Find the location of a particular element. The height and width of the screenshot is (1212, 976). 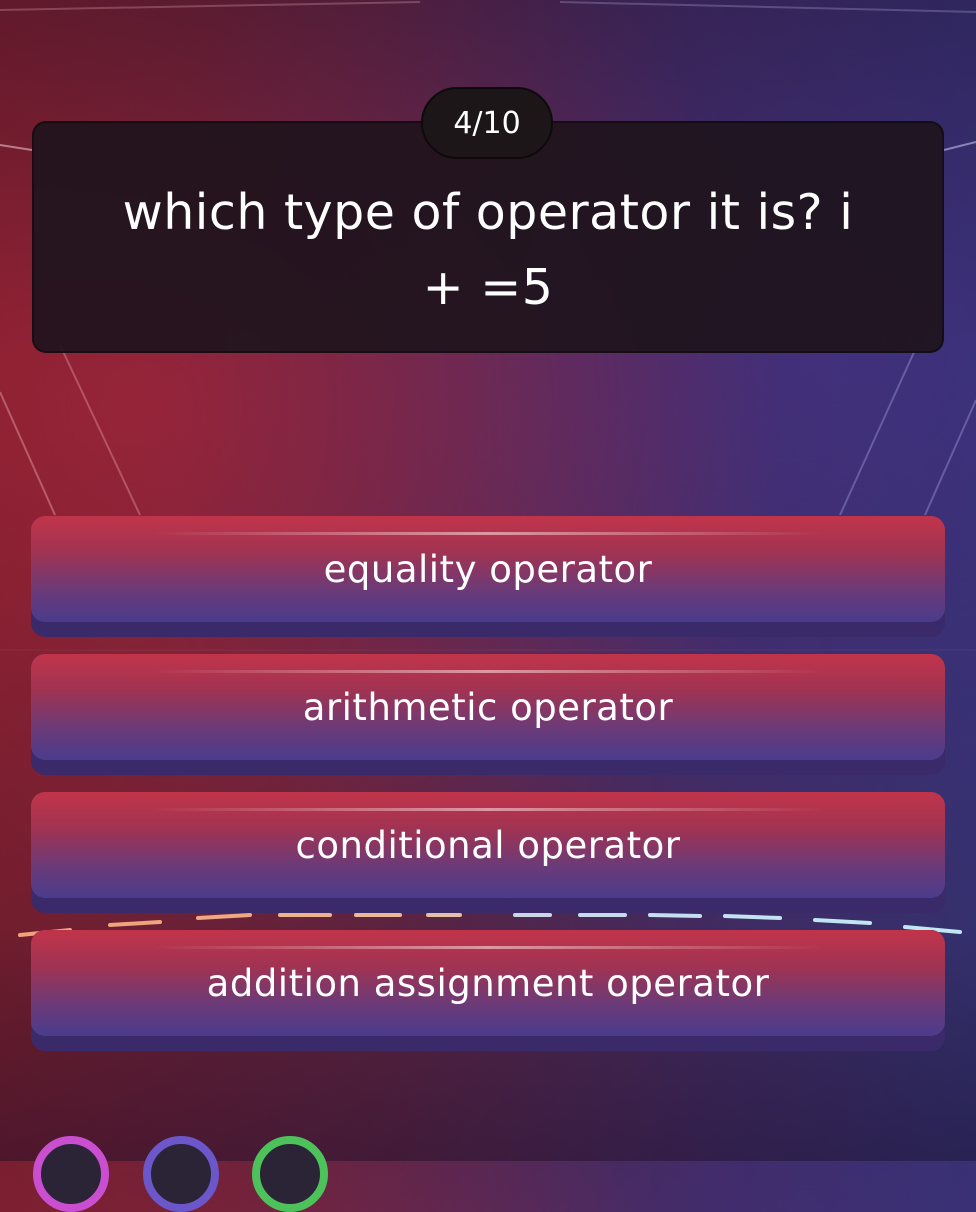

question-counter: 4/10 is located at coordinates (487, 123).